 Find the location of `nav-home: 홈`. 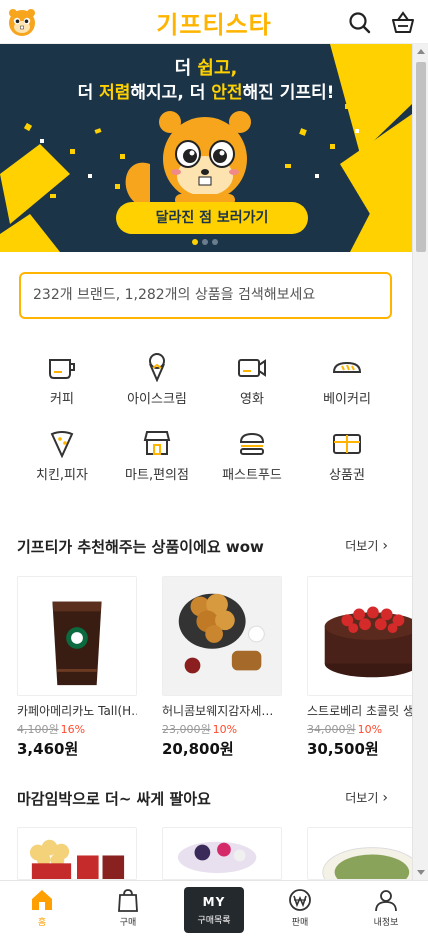

nav-home: 홈 is located at coordinates (42, 907).